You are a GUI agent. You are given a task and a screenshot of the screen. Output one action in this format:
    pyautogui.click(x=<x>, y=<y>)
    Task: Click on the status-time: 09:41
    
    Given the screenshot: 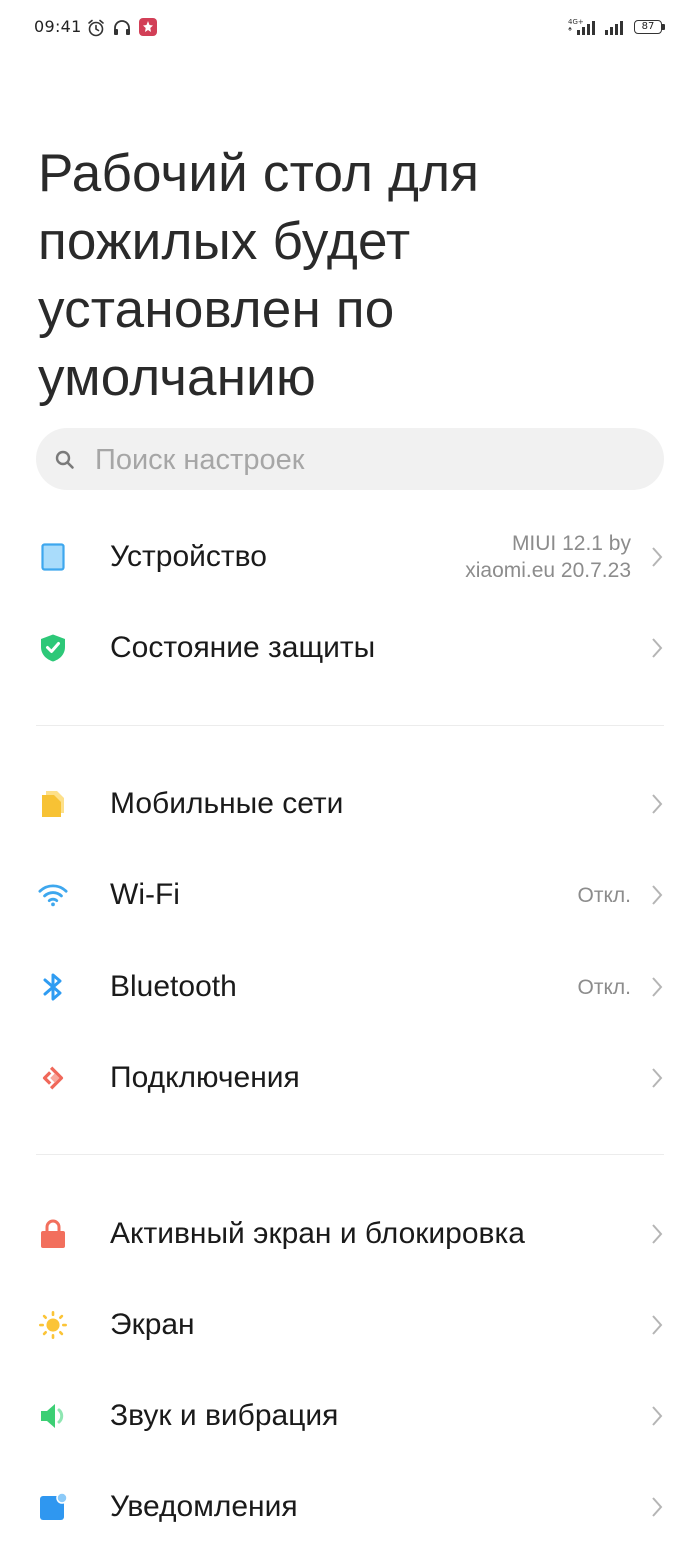 What is the action you would take?
    pyautogui.click(x=58, y=26)
    